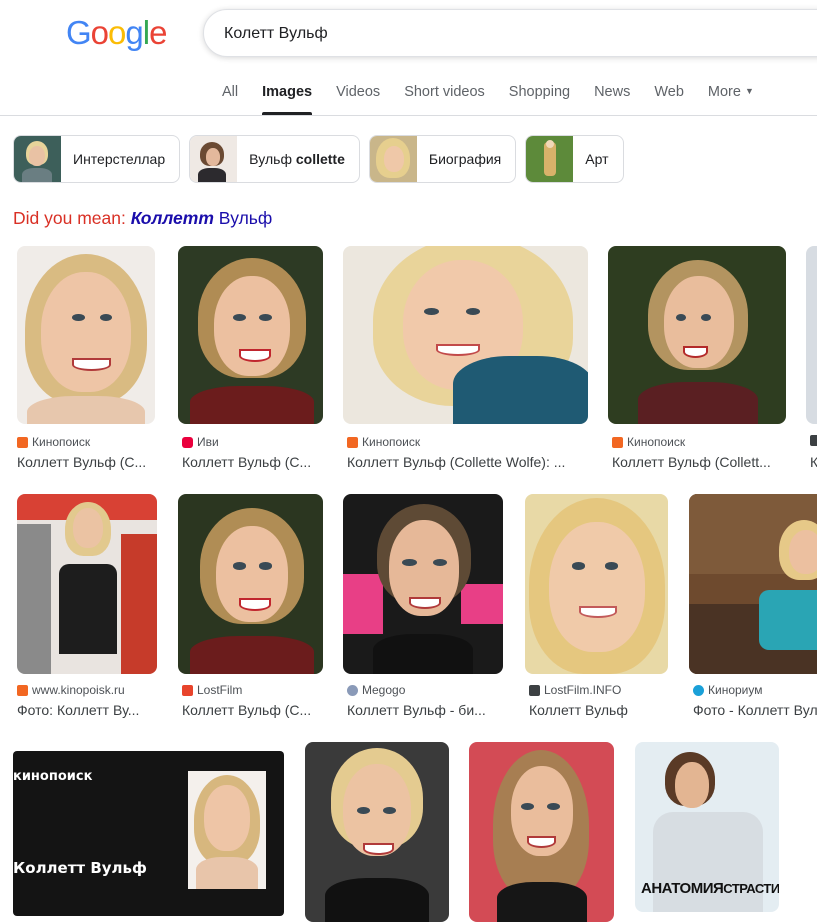 This screenshot has width=817, height=924. What do you see at coordinates (243, 218) in the screenshot?
I see `suggestion-rest: Вульф` at bounding box center [243, 218].